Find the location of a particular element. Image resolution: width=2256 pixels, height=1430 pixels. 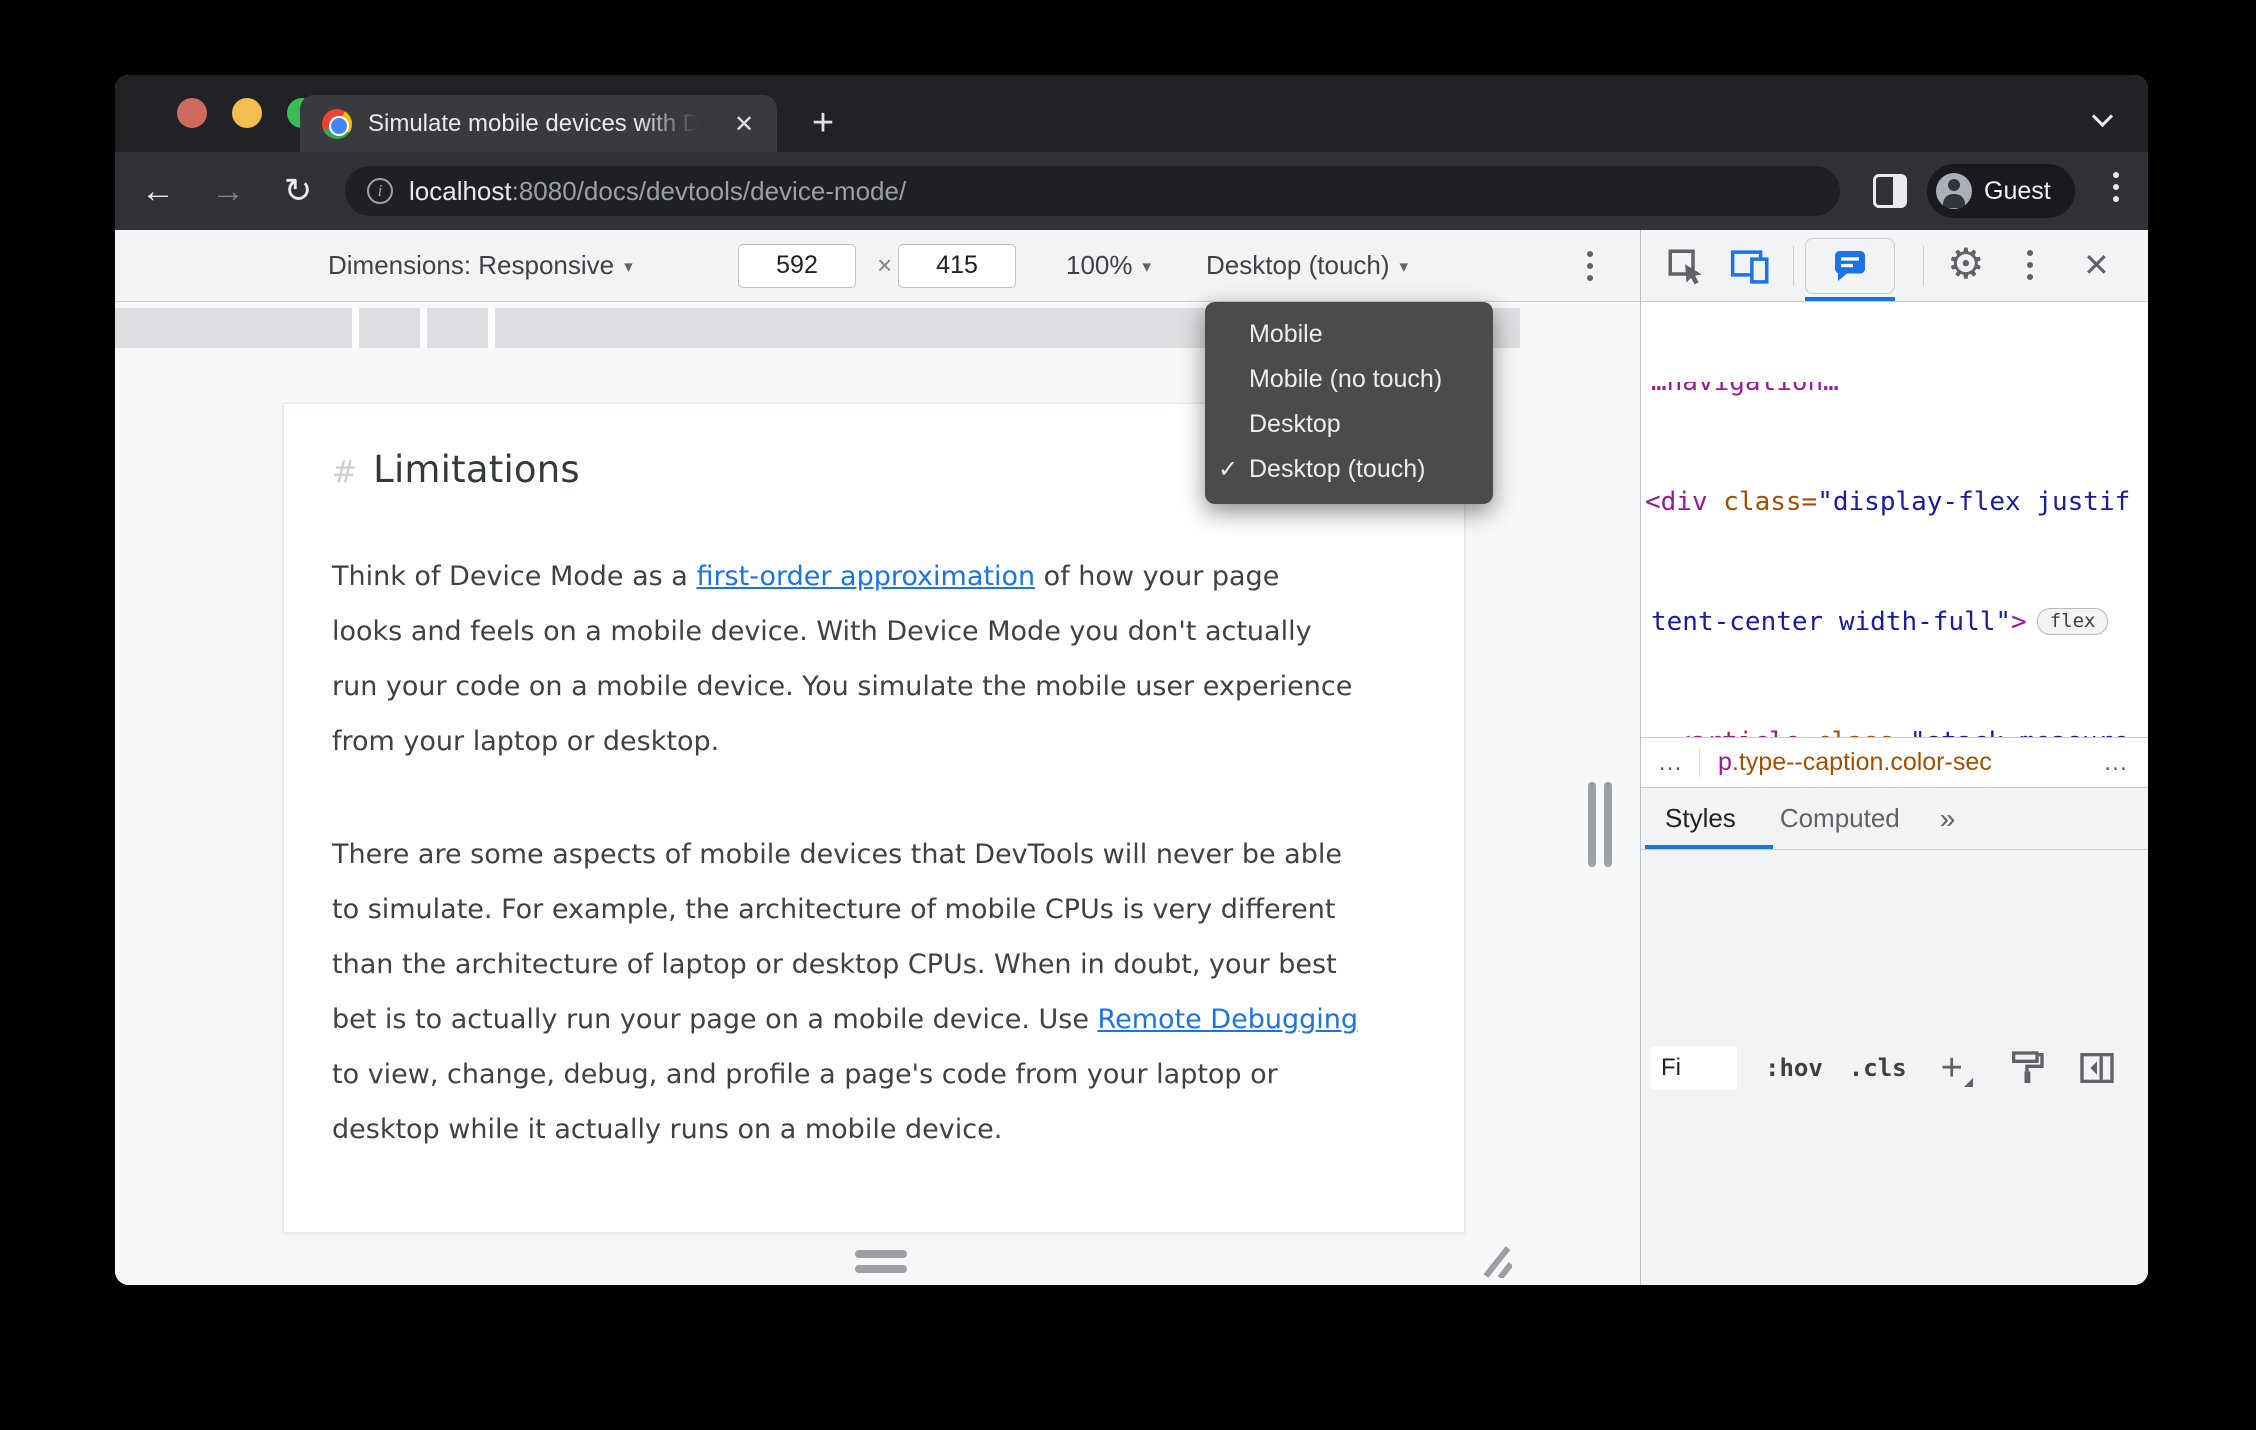

minimize-window-button is located at coordinates (247, 113).